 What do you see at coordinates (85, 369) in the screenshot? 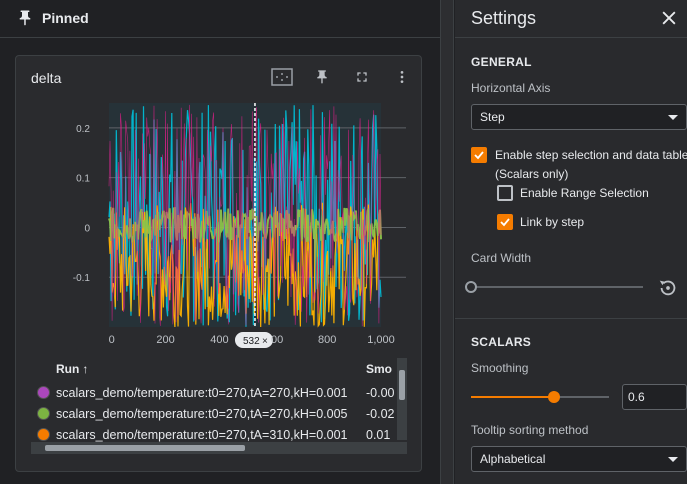
I see `arrow-up-icon: ↑` at bounding box center [85, 369].